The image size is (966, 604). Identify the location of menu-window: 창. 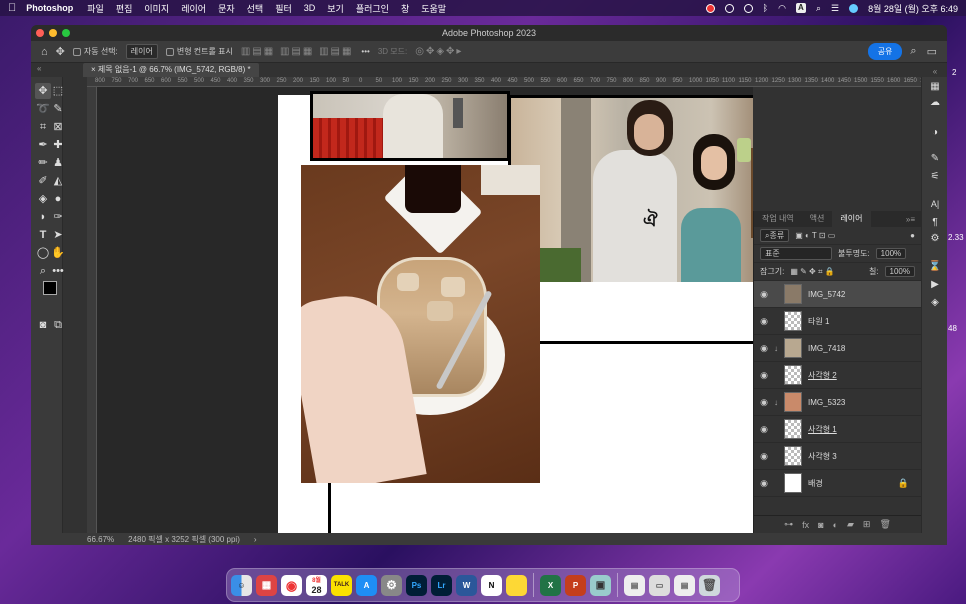
(405, 8).